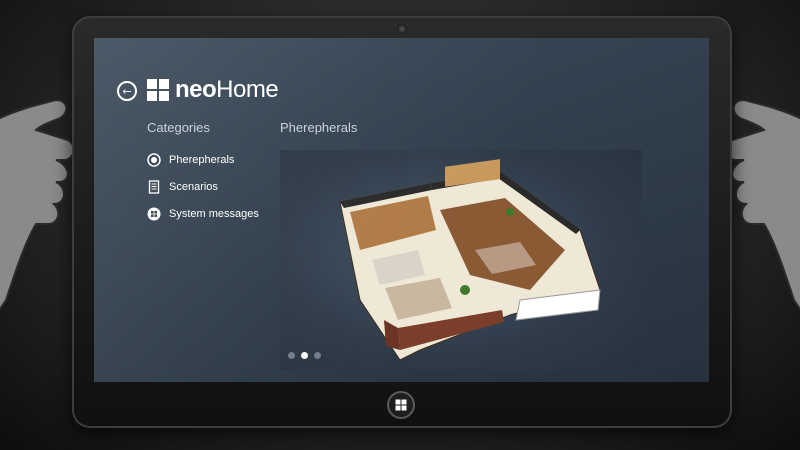 The height and width of the screenshot is (450, 800). I want to click on windows-home-button, so click(401, 405).